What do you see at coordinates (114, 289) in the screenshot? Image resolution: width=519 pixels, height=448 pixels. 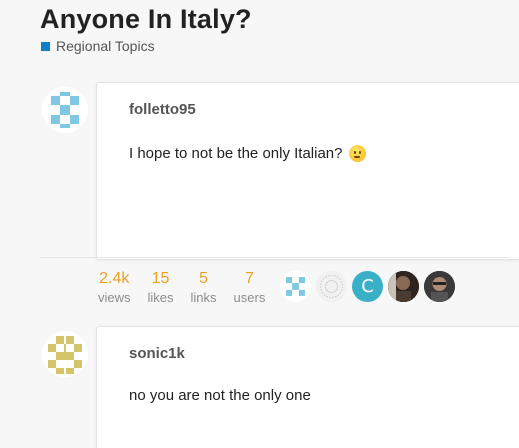 I see `stat-views: 2.4k views` at bounding box center [114, 289].